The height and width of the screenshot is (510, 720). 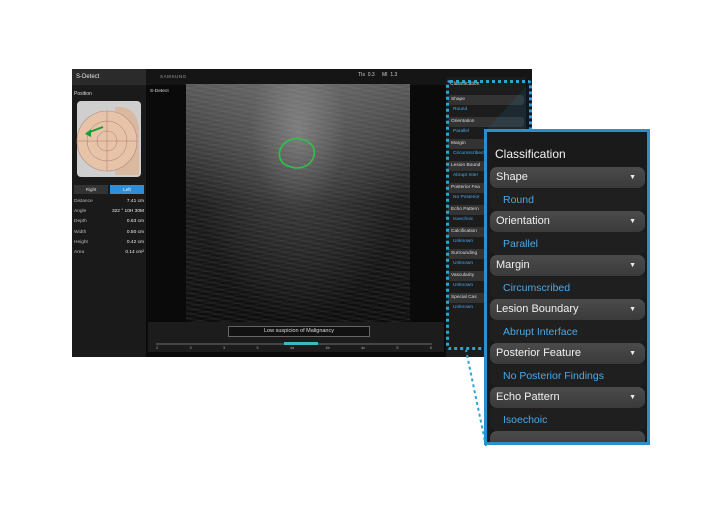 I want to click on shape-dropdown: Shape ▼, so click(x=567, y=177).